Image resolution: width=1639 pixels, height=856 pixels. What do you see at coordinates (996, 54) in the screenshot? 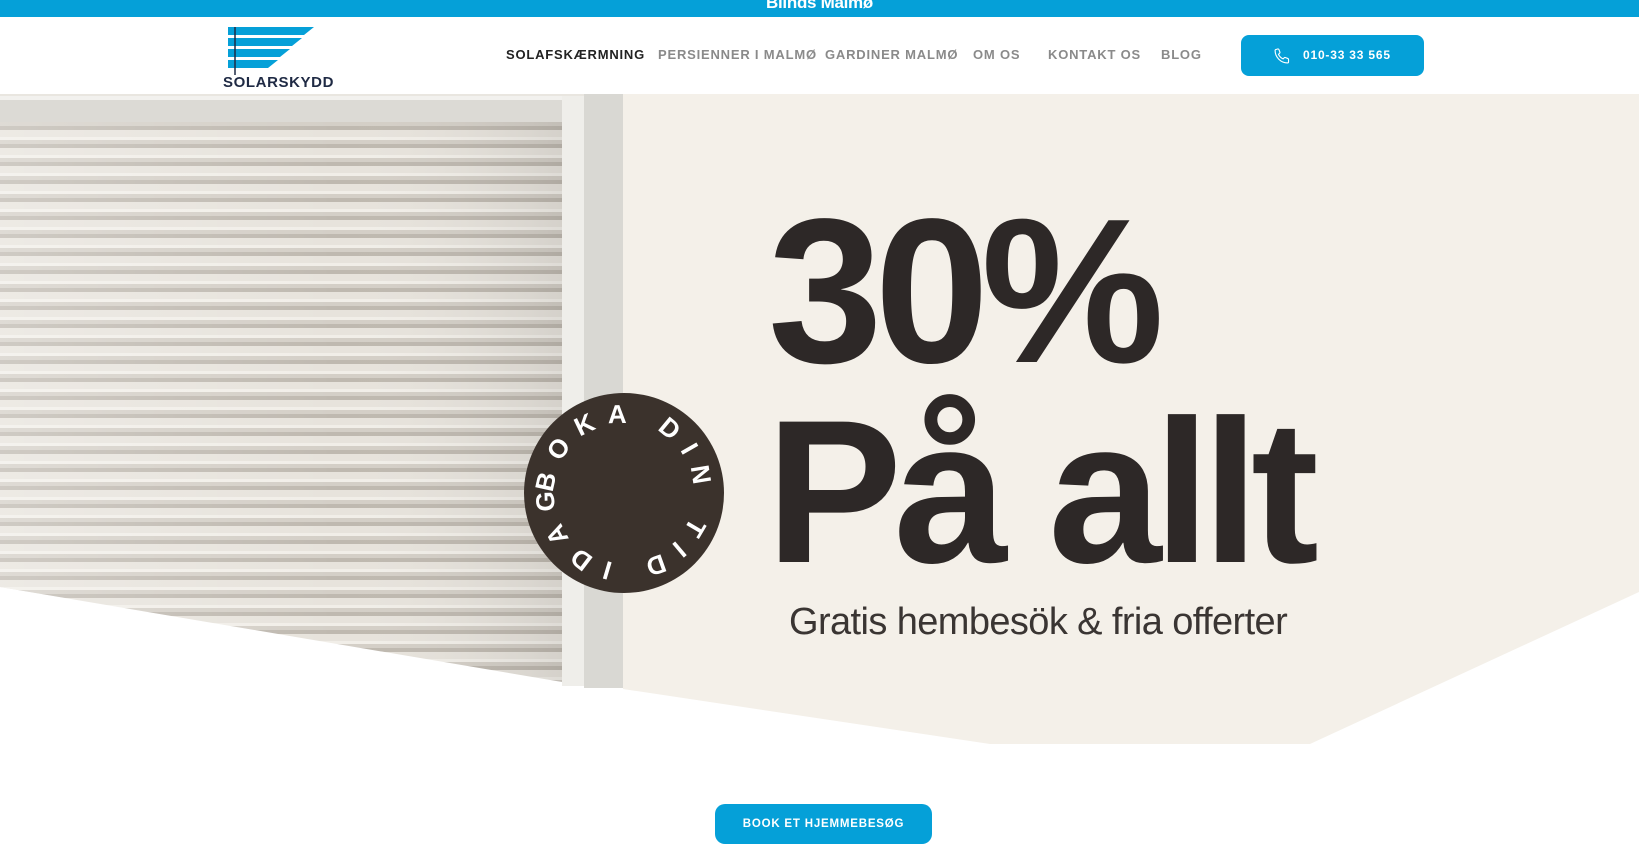
I see `nav-item-om-os: OM OS` at bounding box center [996, 54].